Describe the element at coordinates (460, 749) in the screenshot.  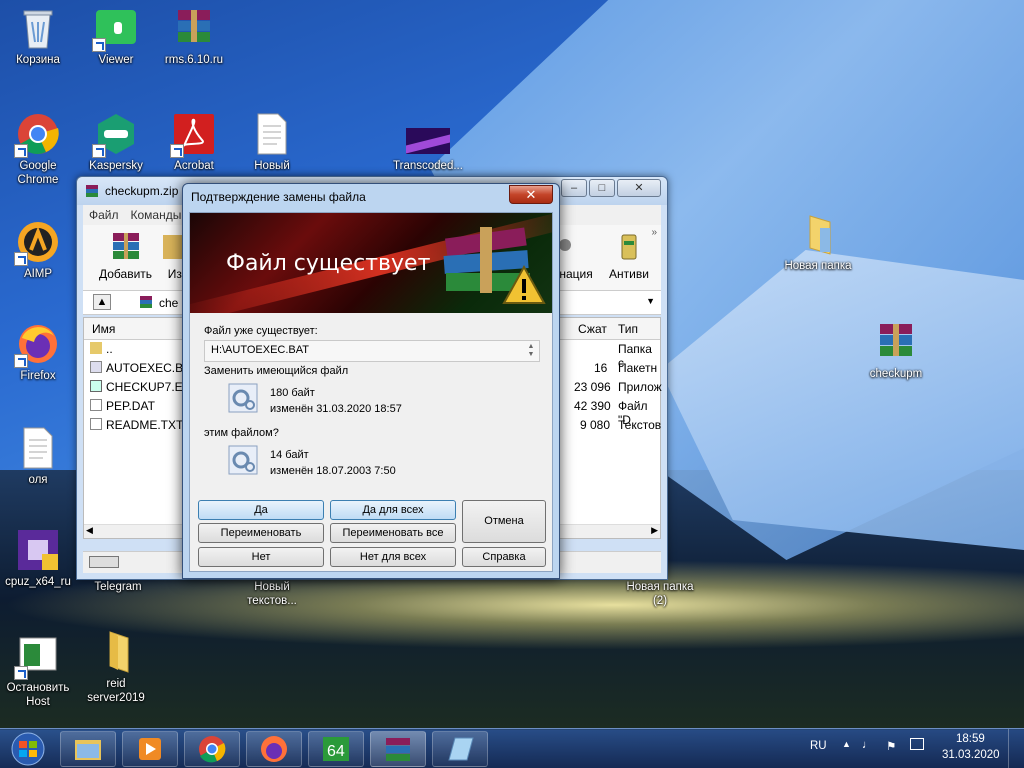
I see `taskbar-notepad` at that location.